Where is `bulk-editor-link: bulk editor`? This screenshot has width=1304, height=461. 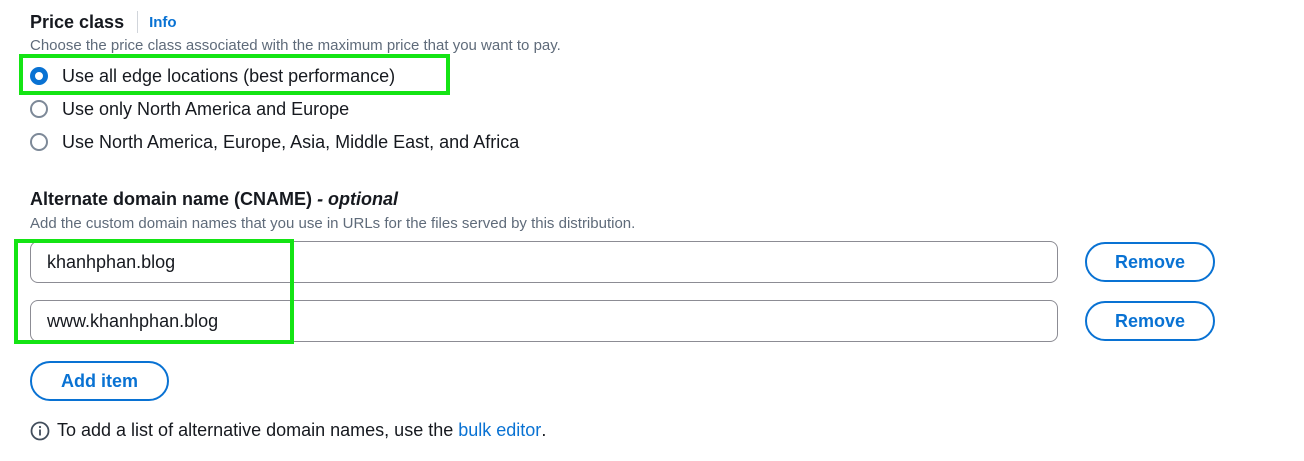
bulk-editor-link: bulk editor is located at coordinates (499, 430).